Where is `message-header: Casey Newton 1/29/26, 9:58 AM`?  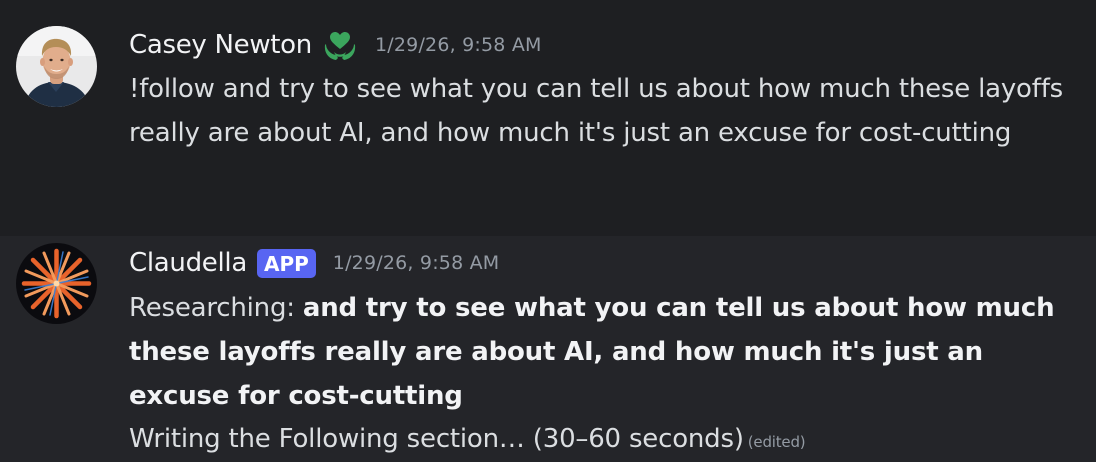
message-header: Casey Newton 1/29/26, 9:58 AM is located at coordinates (335, 45).